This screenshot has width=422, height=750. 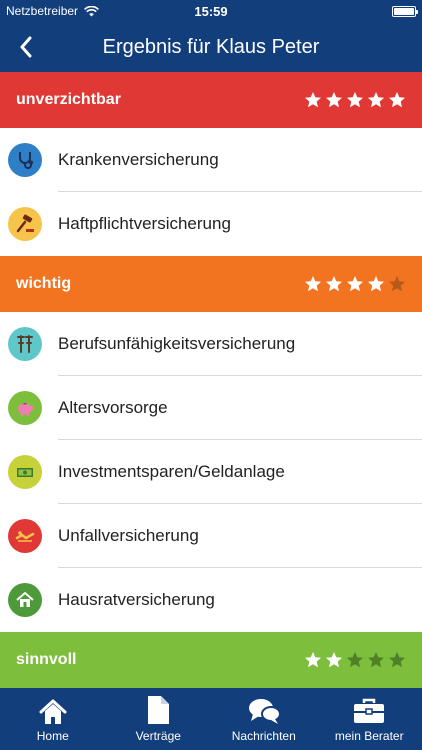 What do you see at coordinates (211, 11) in the screenshot?
I see `status-bar: Netzbetreiber 15:59` at bounding box center [211, 11].